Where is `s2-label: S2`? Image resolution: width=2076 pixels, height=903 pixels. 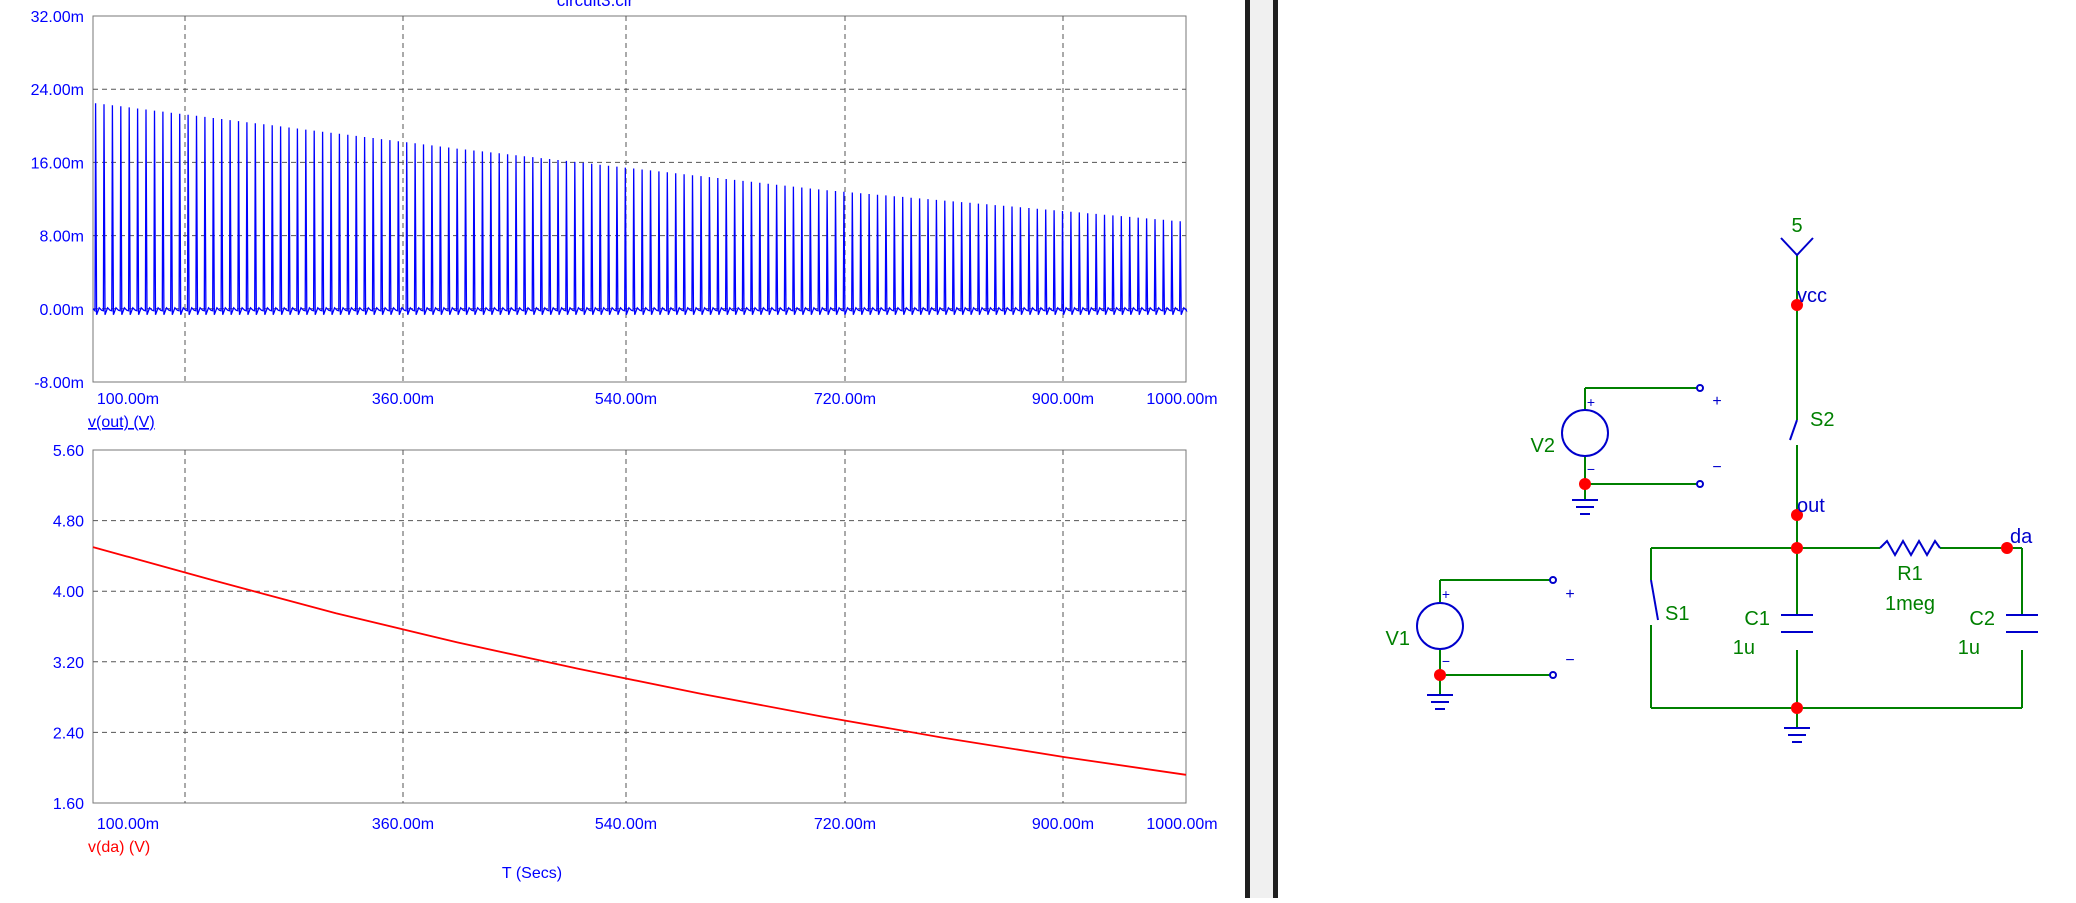 s2-label: S2 is located at coordinates (1822, 420).